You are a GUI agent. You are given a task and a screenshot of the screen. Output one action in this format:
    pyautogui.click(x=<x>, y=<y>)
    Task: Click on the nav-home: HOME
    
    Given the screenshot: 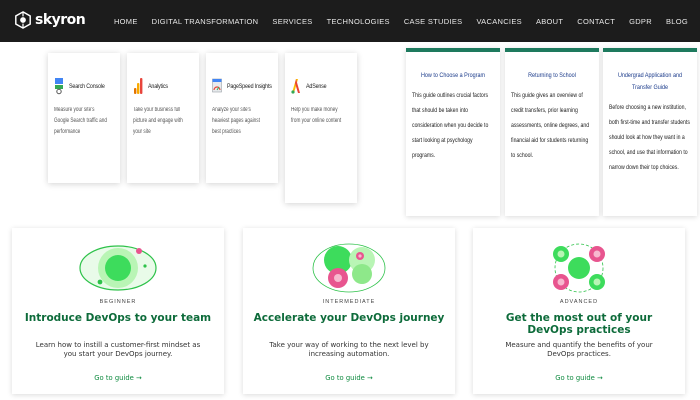 What is the action you would take?
    pyautogui.click(x=126, y=21)
    